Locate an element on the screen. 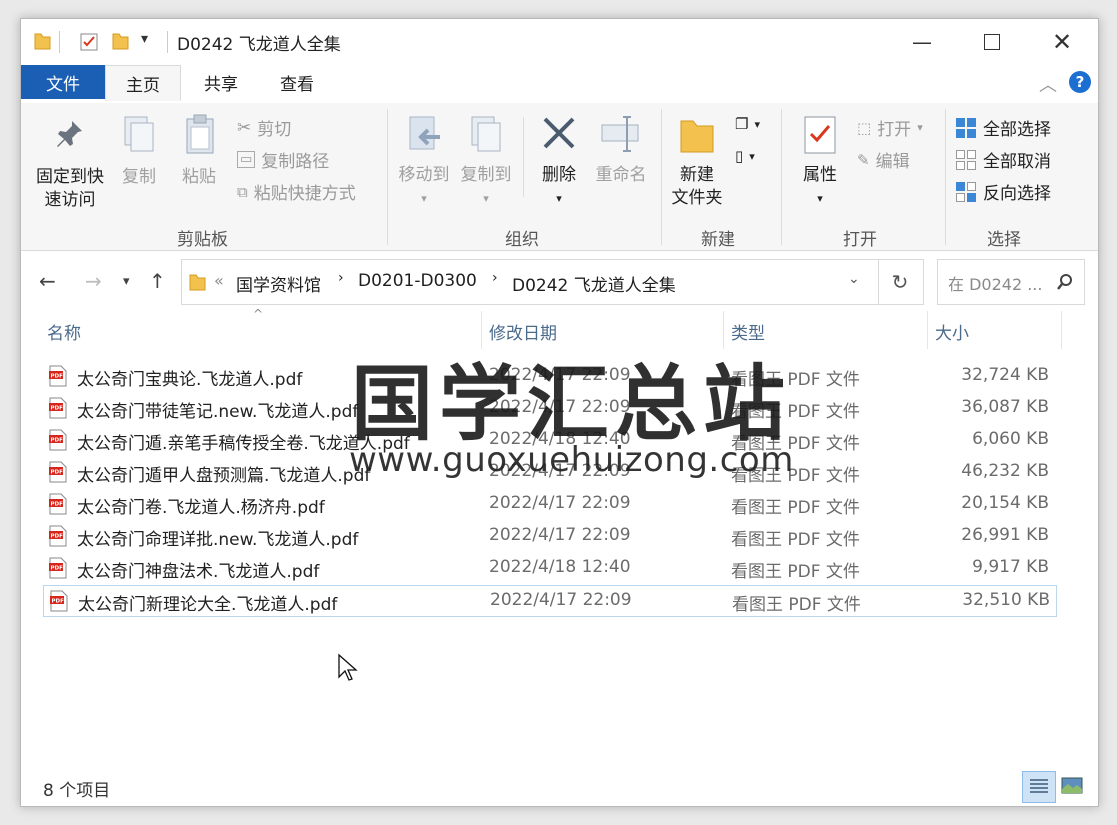  invert-selection-button: 反向选择 is located at coordinates (1003, 191).